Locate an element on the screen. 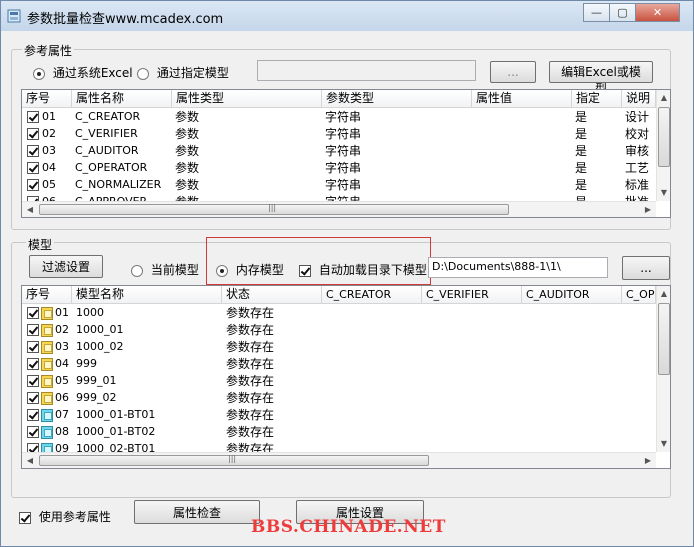 Image resolution: width=694 pixels, height=547 pixels. reference-vscrollbar: ▲ ▼ is located at coordinates (663, 145).